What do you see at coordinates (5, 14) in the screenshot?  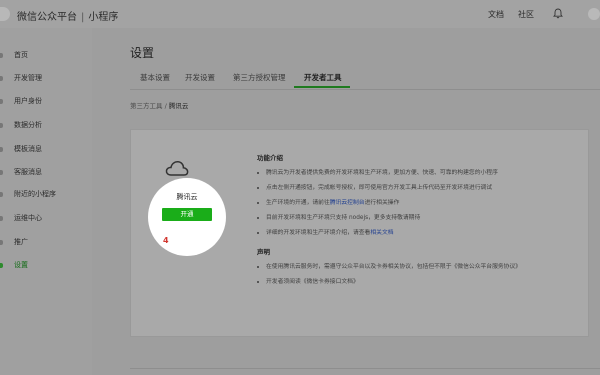 I see `wechat-logo-icon` at bounding box center [5, 14].